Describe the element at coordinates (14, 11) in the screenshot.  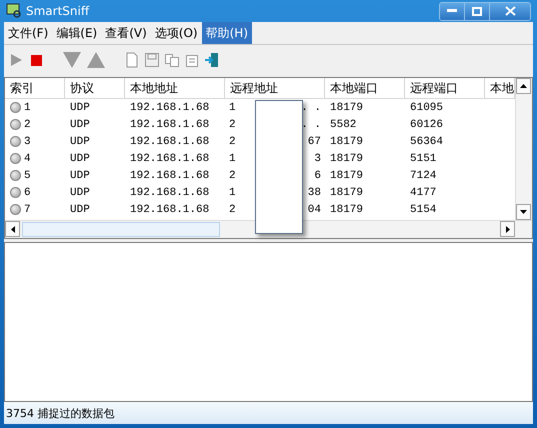
I see `app-icon` at that location.